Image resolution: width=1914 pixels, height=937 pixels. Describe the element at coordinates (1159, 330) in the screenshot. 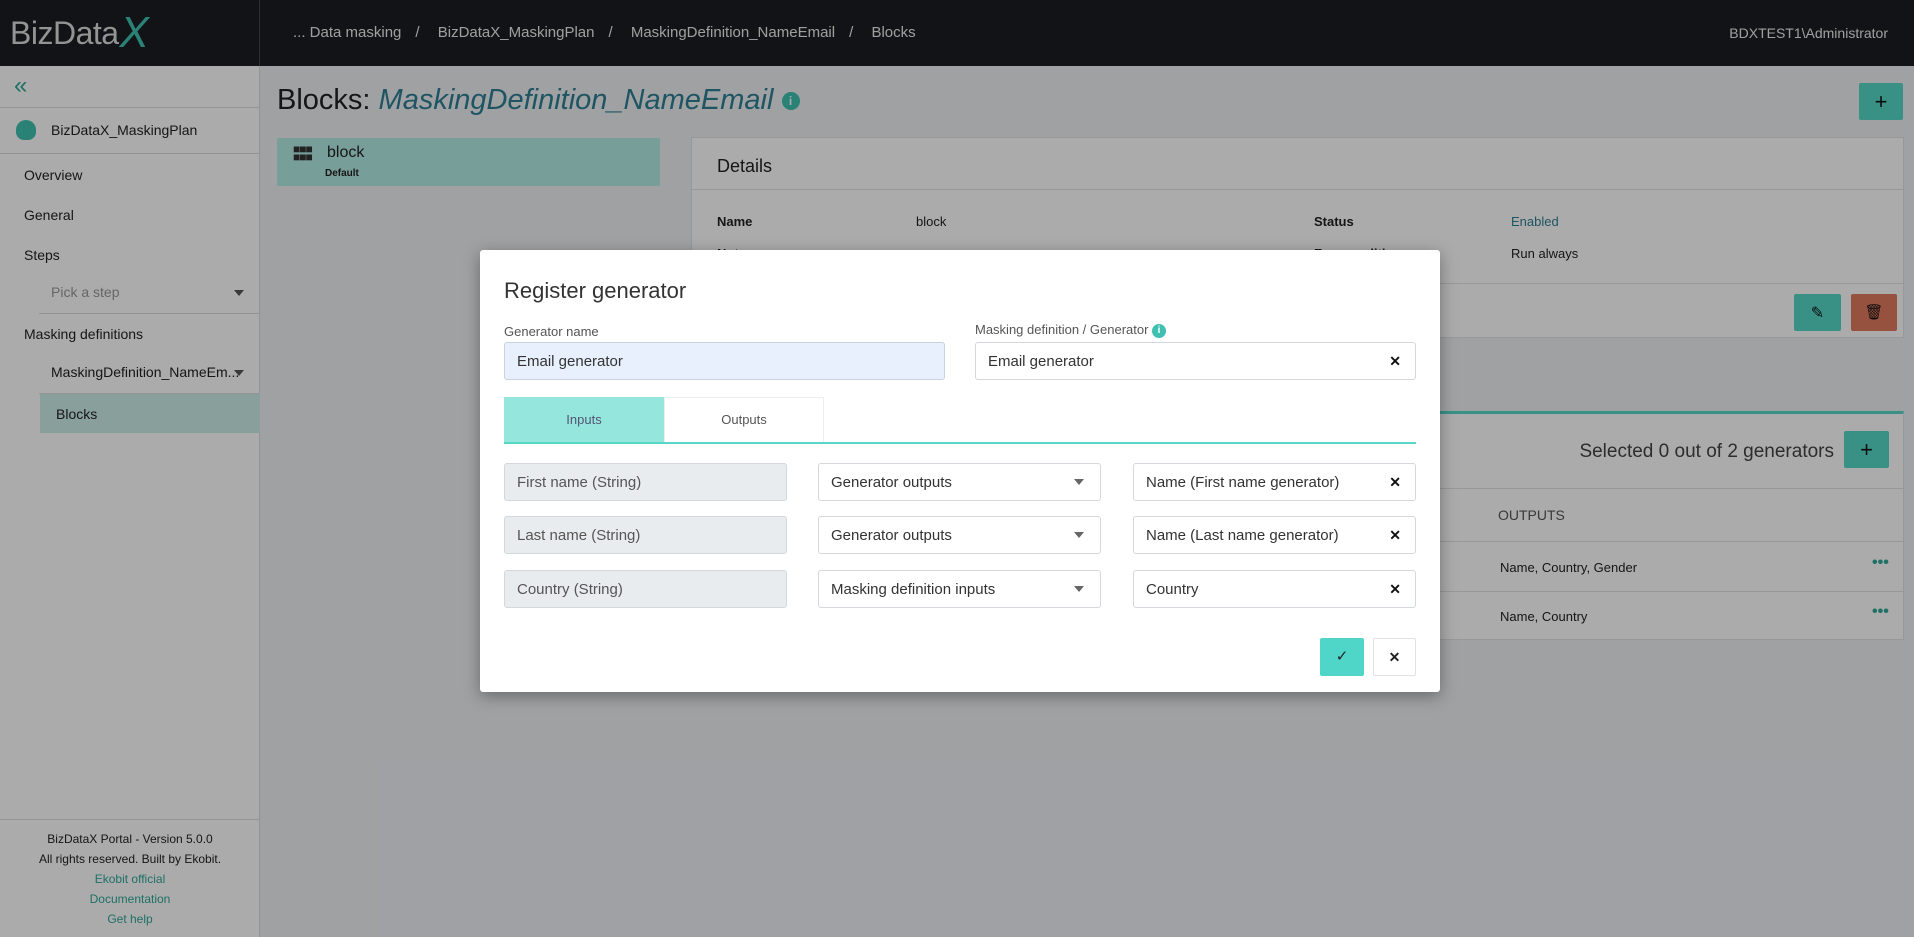

I see `info-icon: i` at that location.